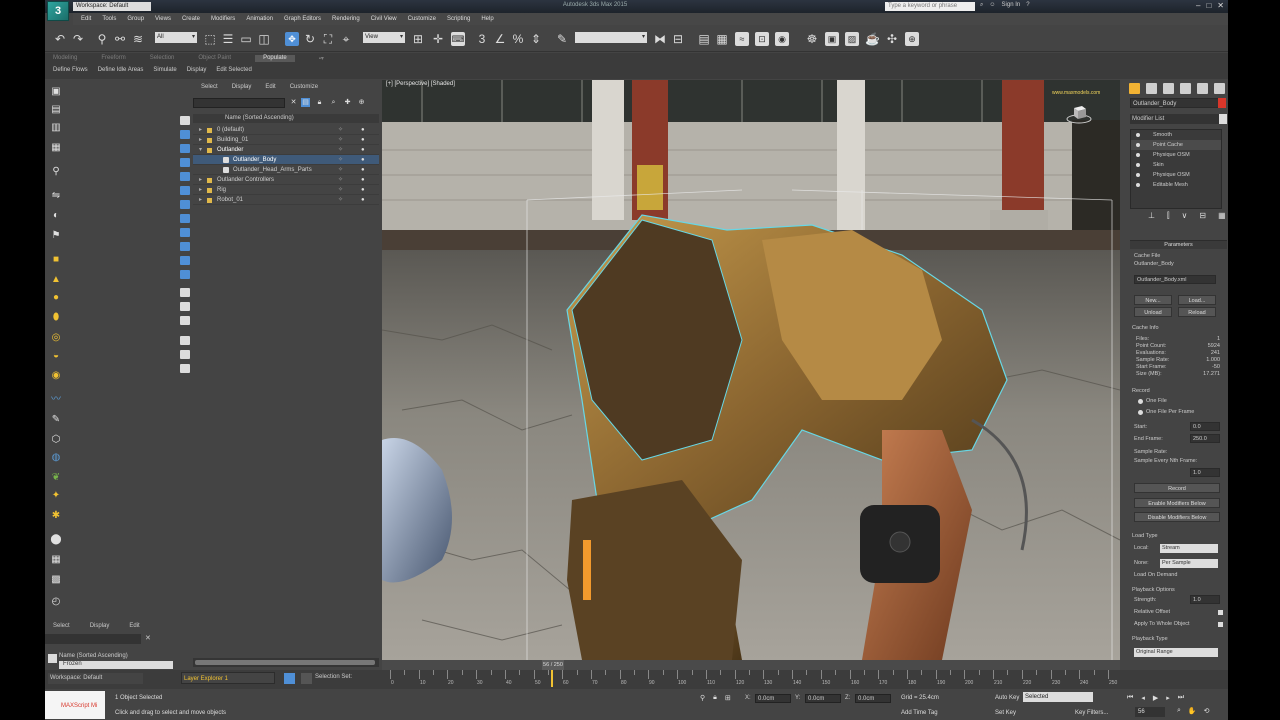 This screenshot has height=720, width=1280. What do you see at coordinates (56, 216) in the screenshot?
I see `motion-icon: ◐` at bounding box center [56, 216].